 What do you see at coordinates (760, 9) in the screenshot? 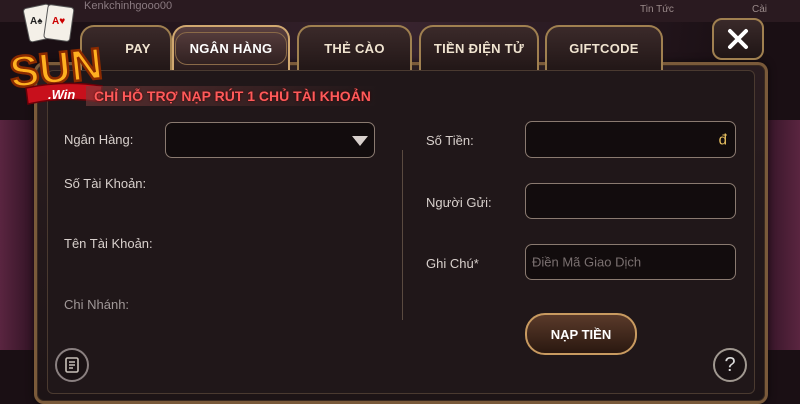
I see `background-settings-label: Cài` at bounding box center [760, 9].